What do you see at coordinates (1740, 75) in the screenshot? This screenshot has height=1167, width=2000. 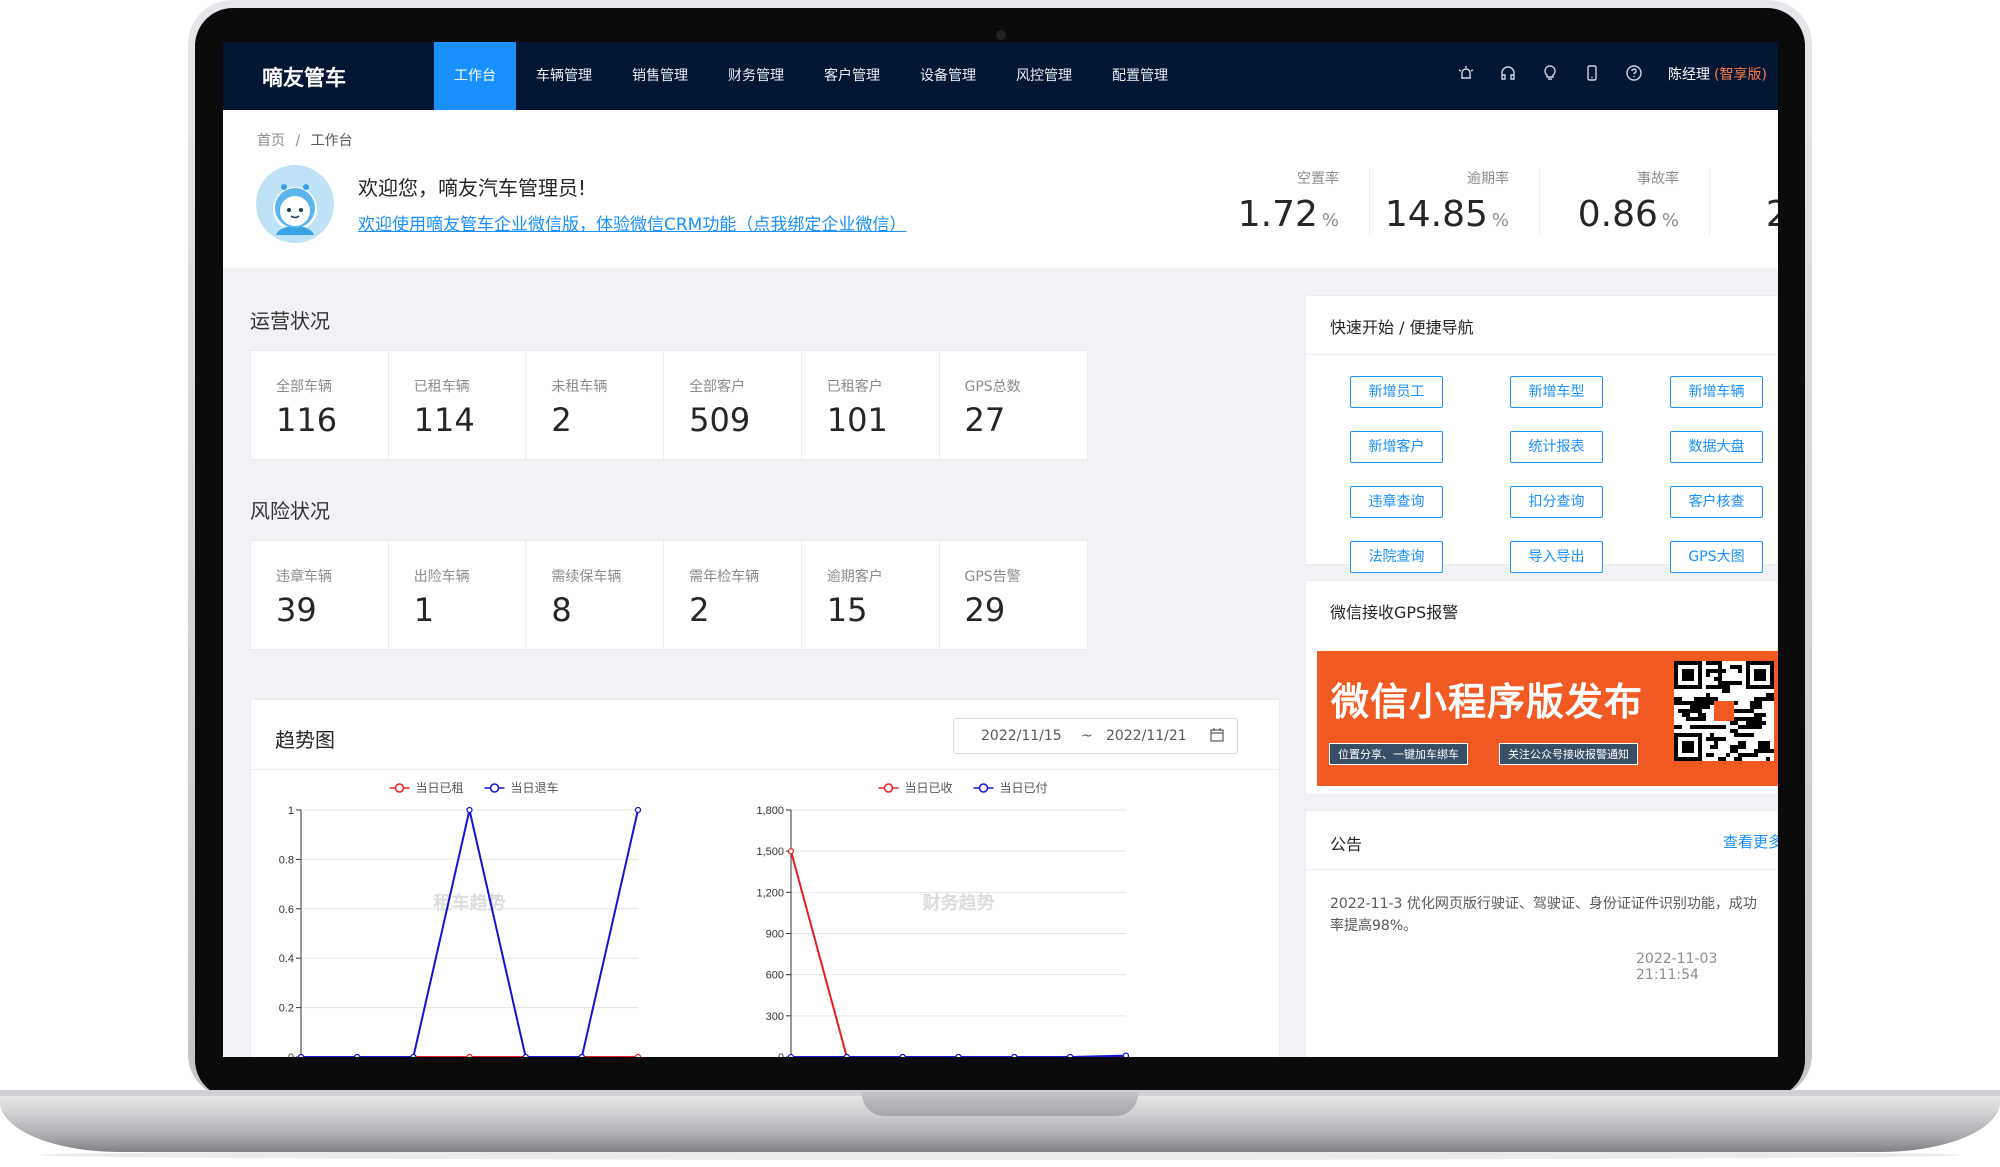 I see `edition-badge: (智享版)` at bounding box center [1740, 75].